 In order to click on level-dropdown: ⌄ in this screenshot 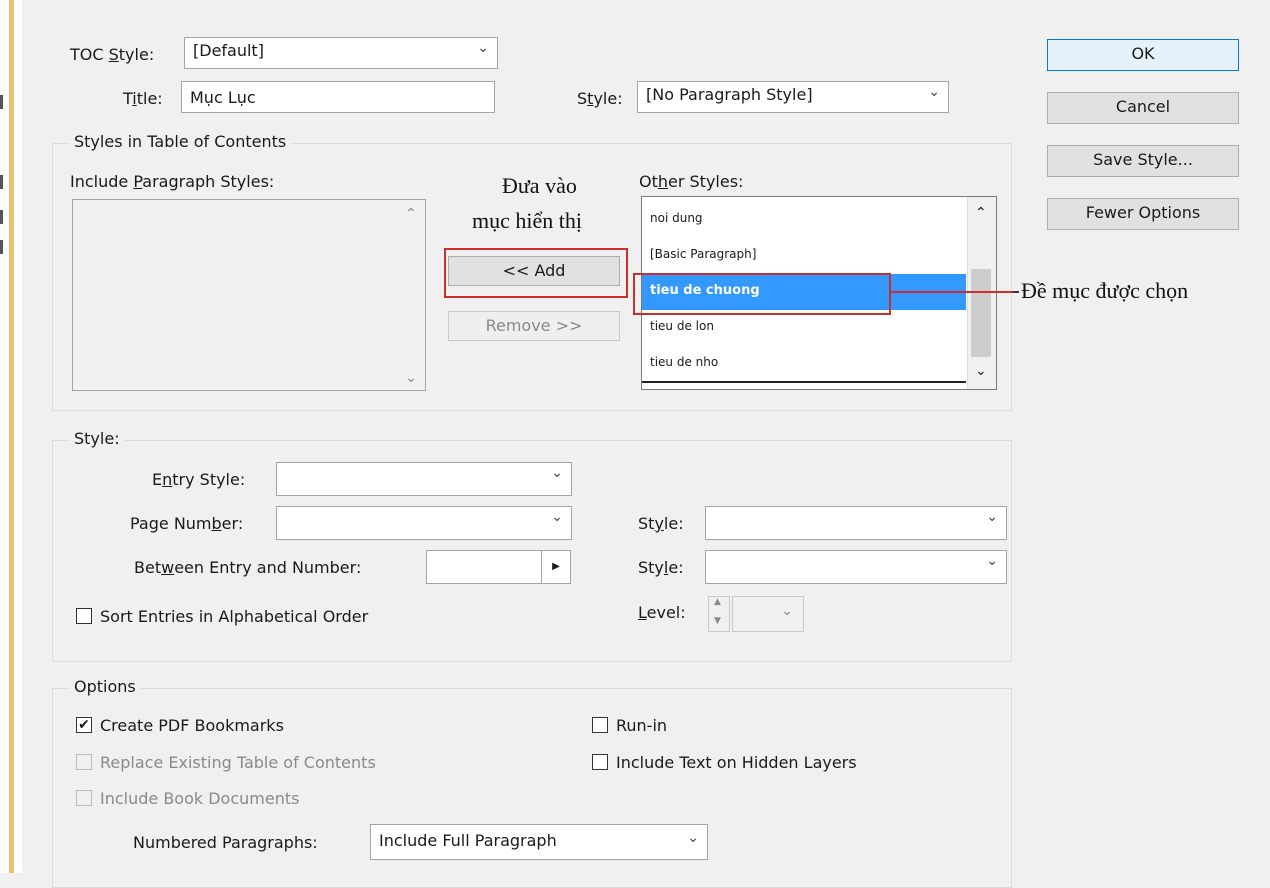, I will do `click(768, 614)`.